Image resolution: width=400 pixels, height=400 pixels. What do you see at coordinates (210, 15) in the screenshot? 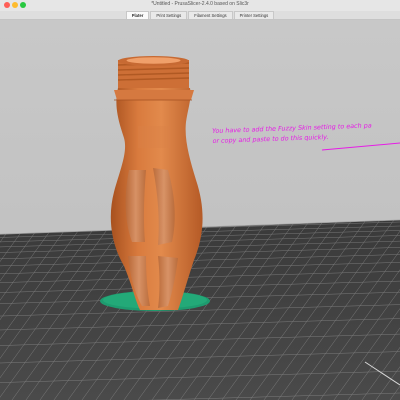
I see `tab-filament-settings: Filament Settings` at bounding box center [210, 15].